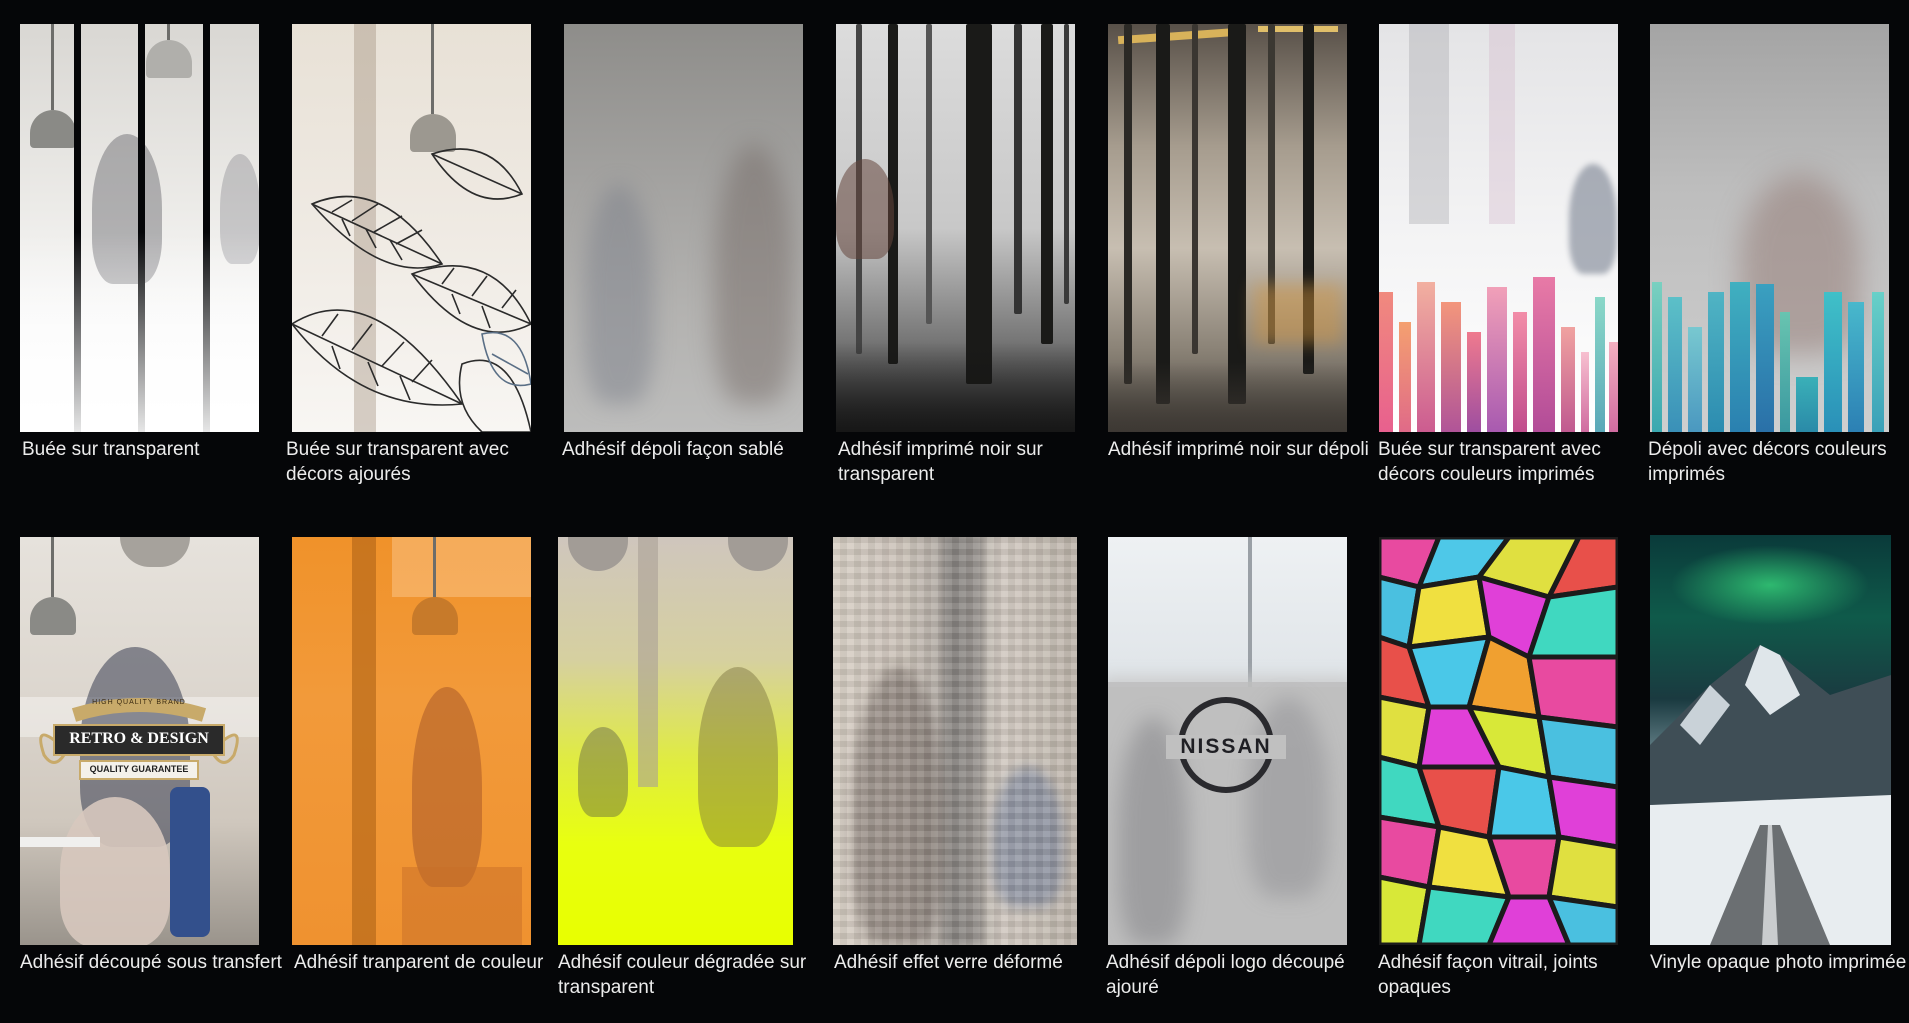 The height and width of the screenshot is (1023, 1909). What do you see at coordinates (139, 228) in the screenshot?
I see `sample-buee-transparent` at bounding box center [139, 228].